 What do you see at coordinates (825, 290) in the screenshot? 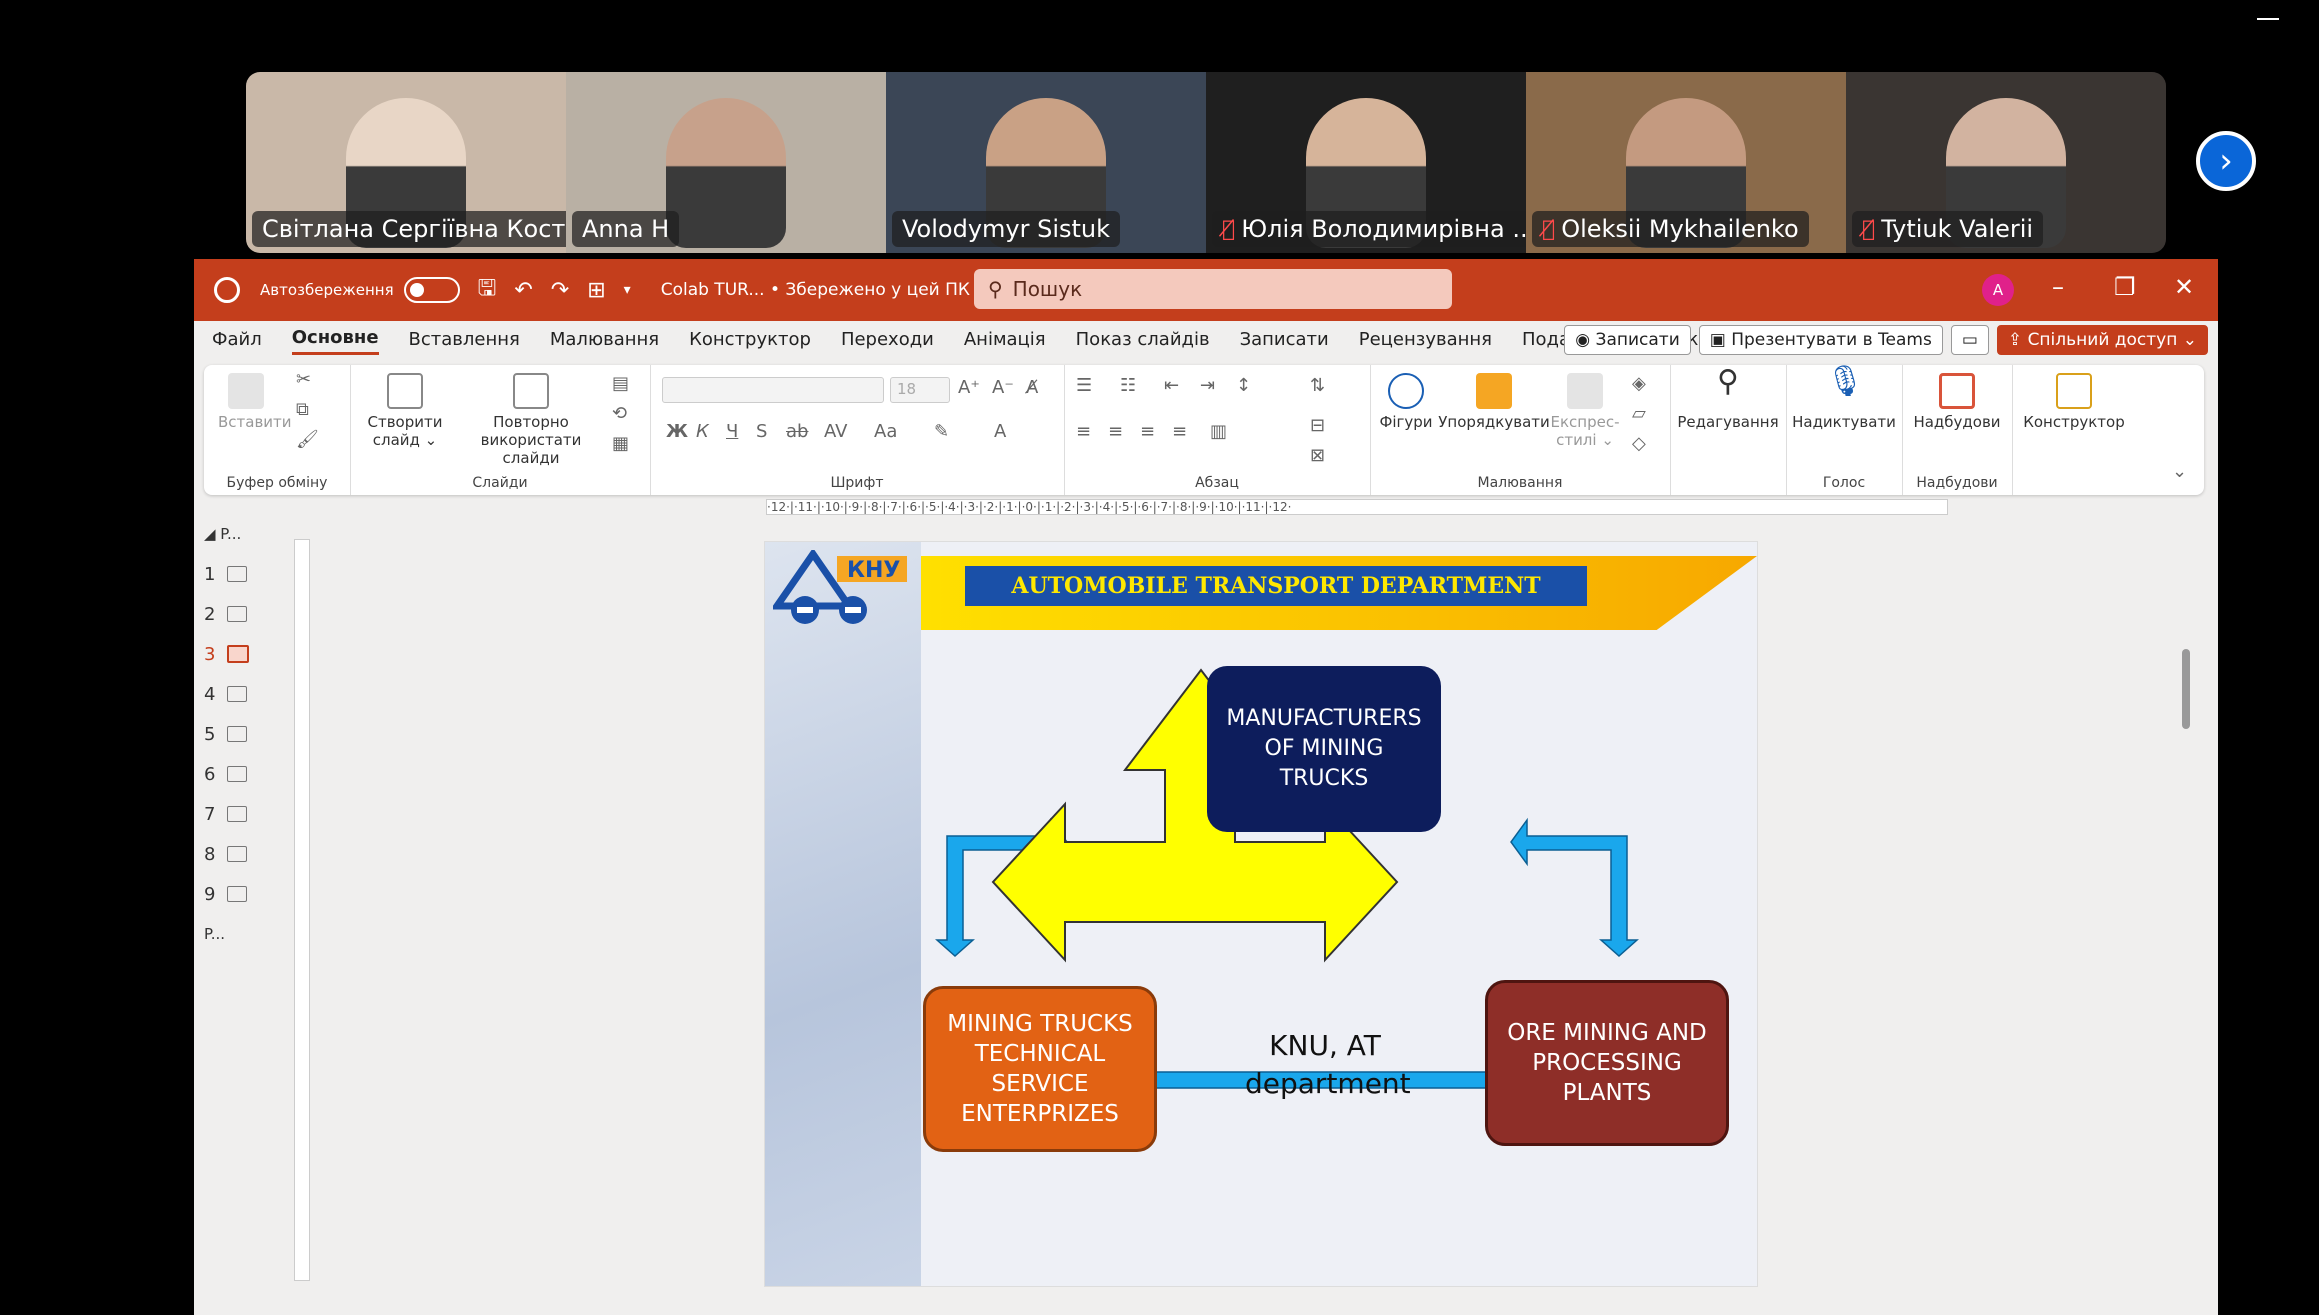
I see `document-title: Colab TUR... • Збережено у цей ПК ⌄` at bounding box center [825, 290].